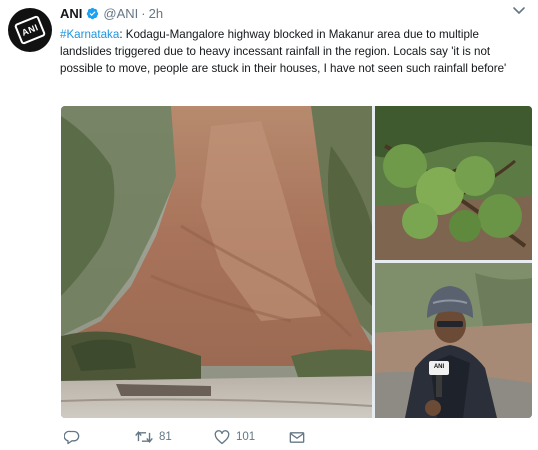 This screenshot has width=538, height=450. What do you see at coordinates (453, 183) in the screenshot?
I see `fallen-tree-photo` at bounding box center [453, 183].